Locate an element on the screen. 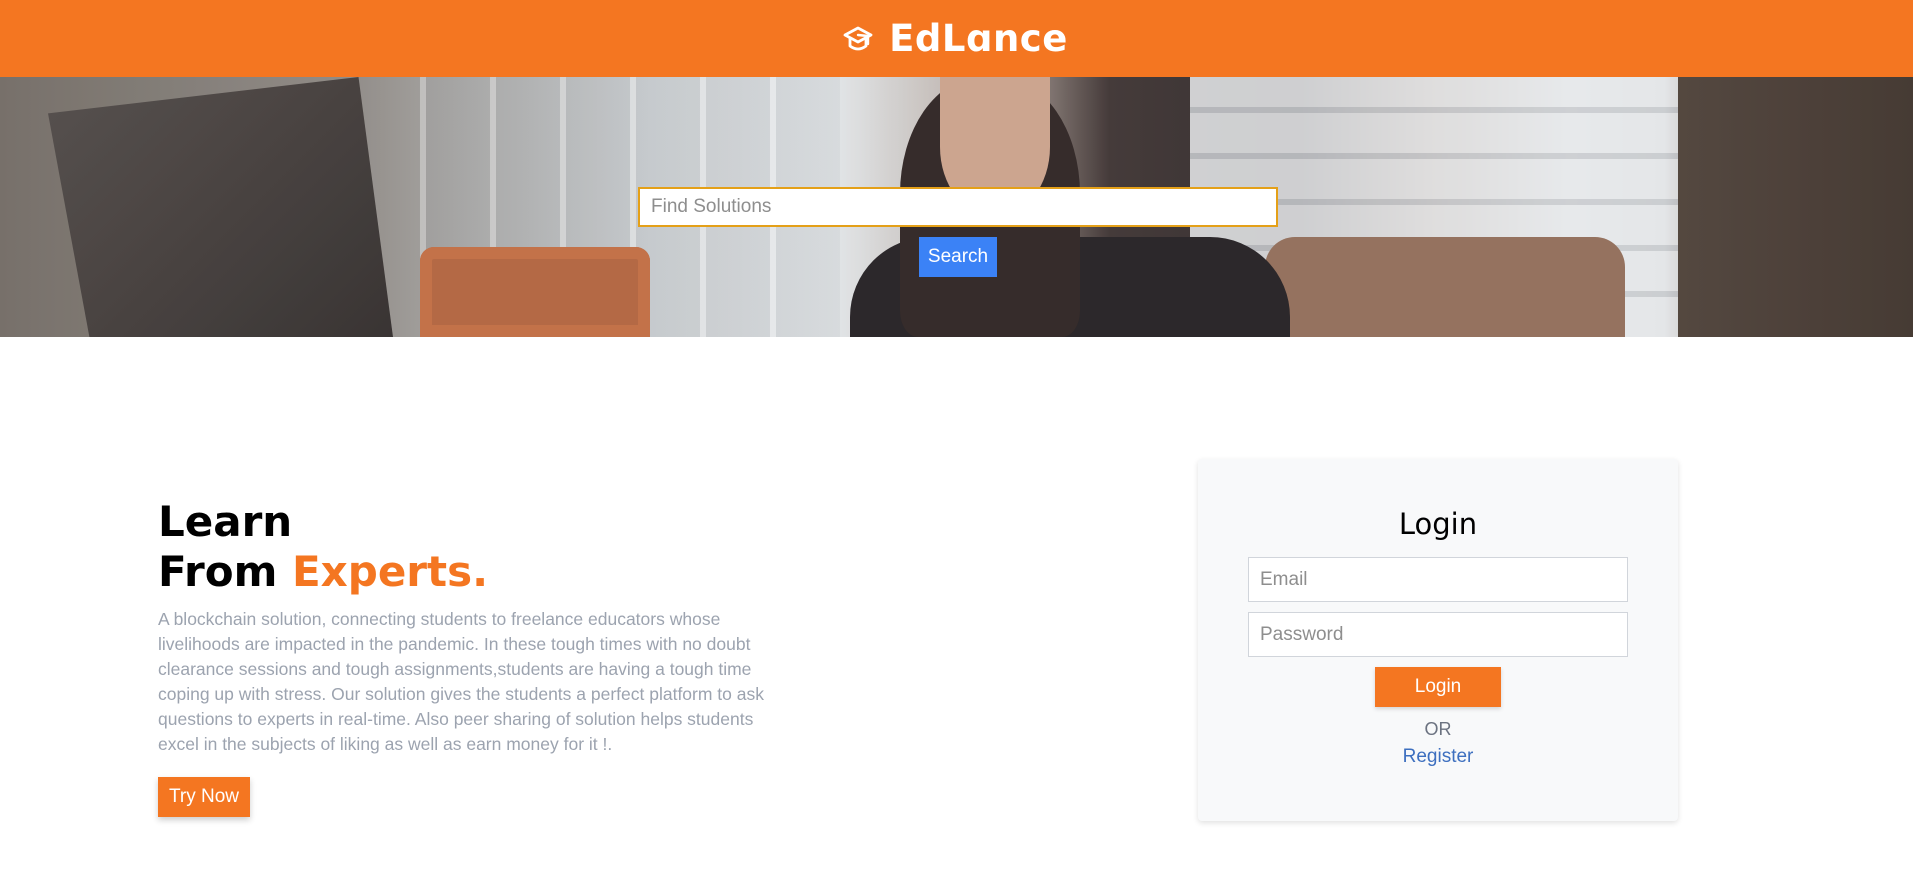  password-field is located at coordinates (1438, 634).